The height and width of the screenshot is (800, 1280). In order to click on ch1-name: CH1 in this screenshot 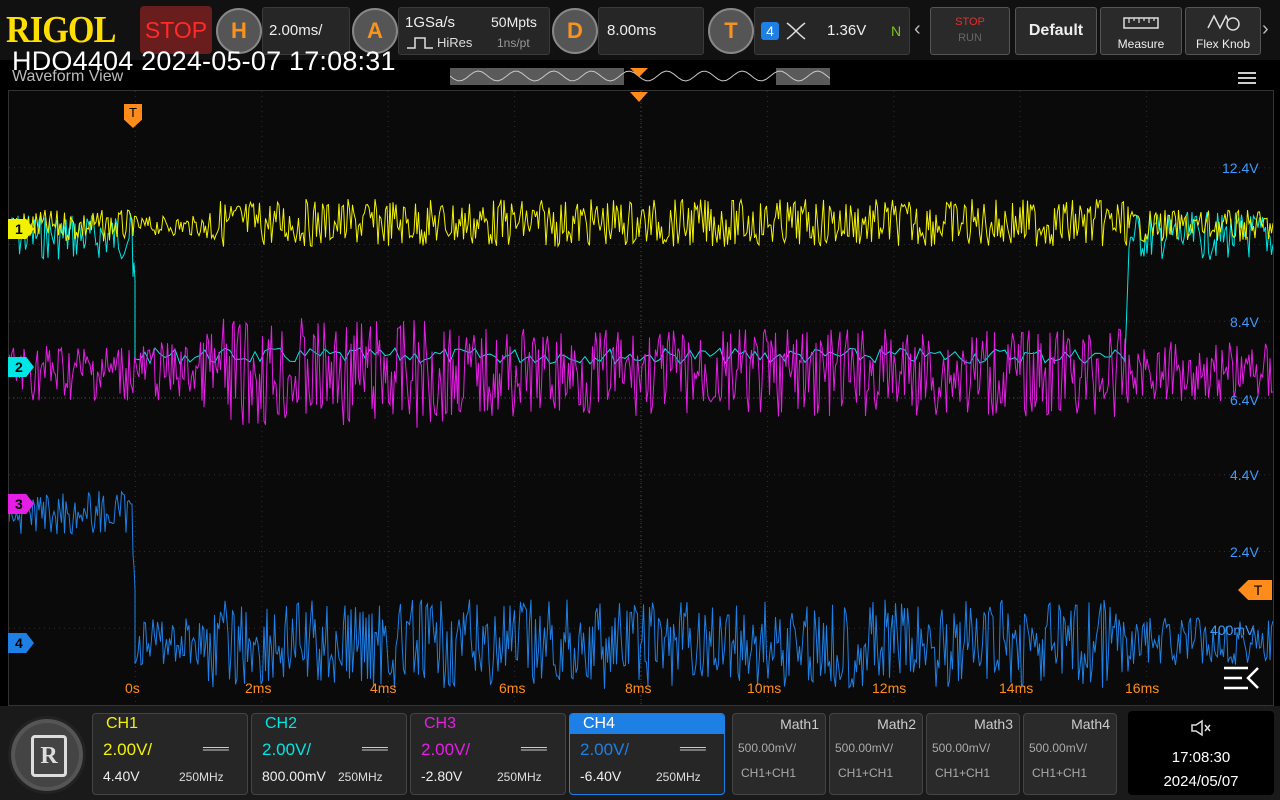, I will do `click(122, 723)`.